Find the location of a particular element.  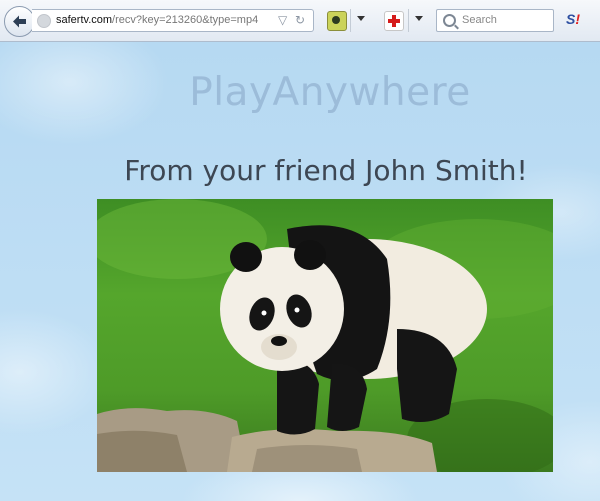

url-dropdown-icon: ▽ is located at coordinates (282, 20).